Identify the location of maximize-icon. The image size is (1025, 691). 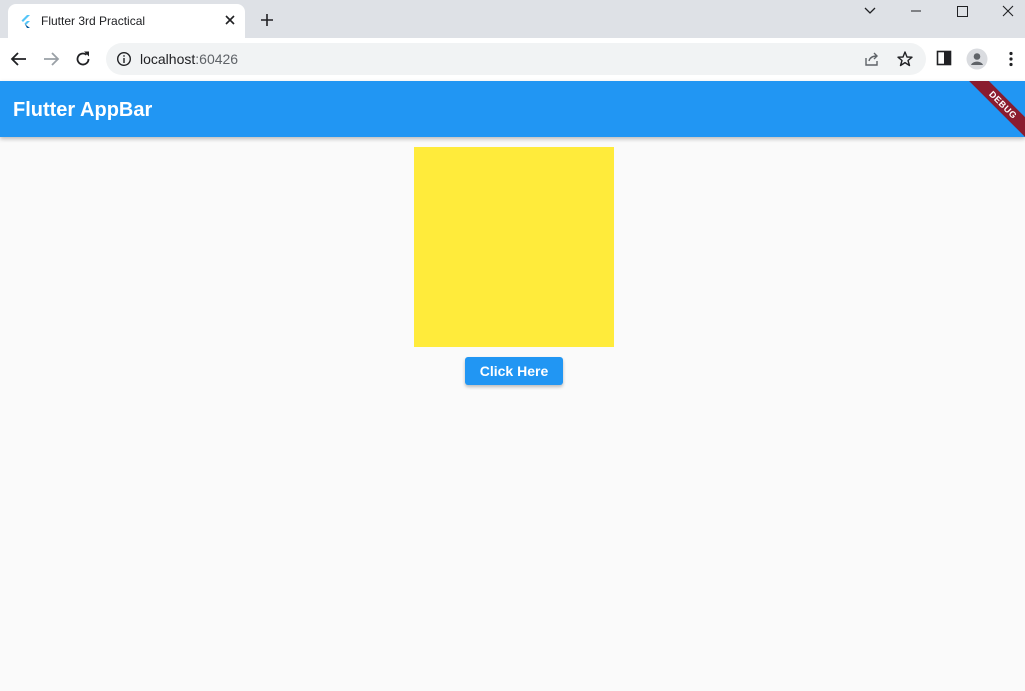
(962, 11).